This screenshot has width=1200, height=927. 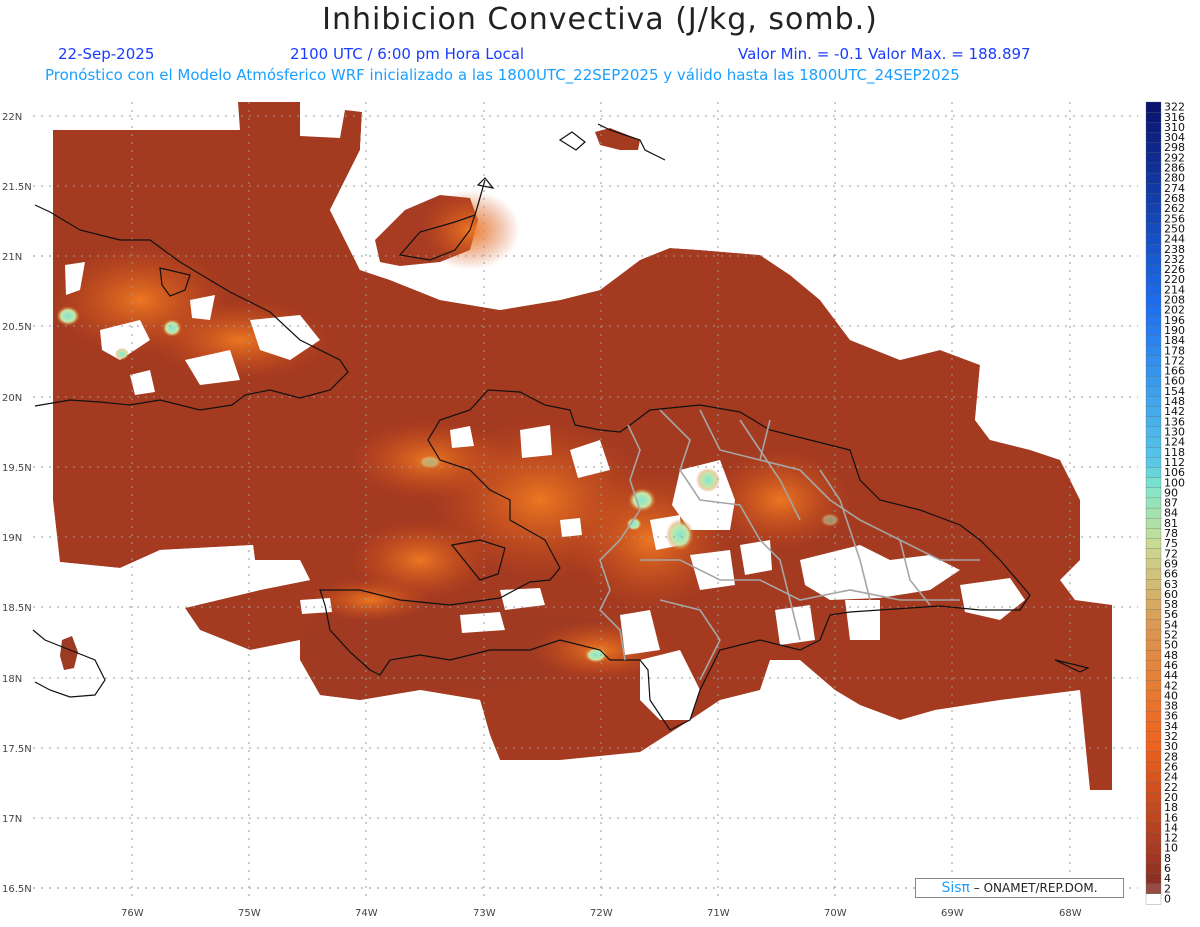 What do you see at coordinates (955, 888) in the screenshot?
I see `sispi-logo: Sisπ` at bounding box center [955, 888].